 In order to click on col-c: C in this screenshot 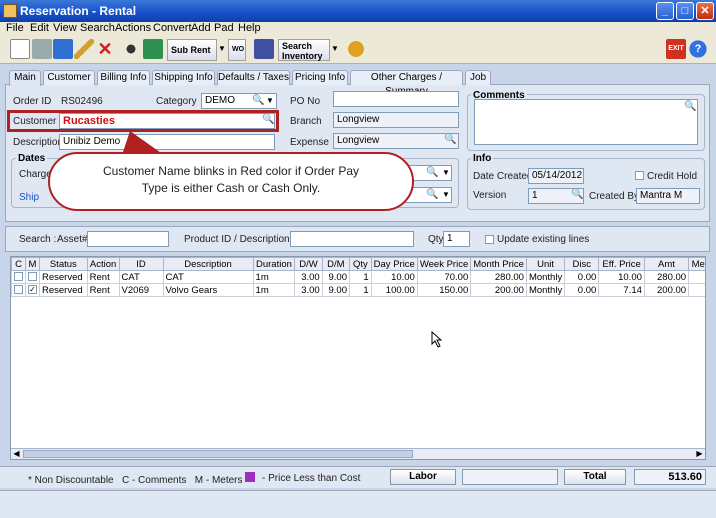, I will do `click(18, 264)`.